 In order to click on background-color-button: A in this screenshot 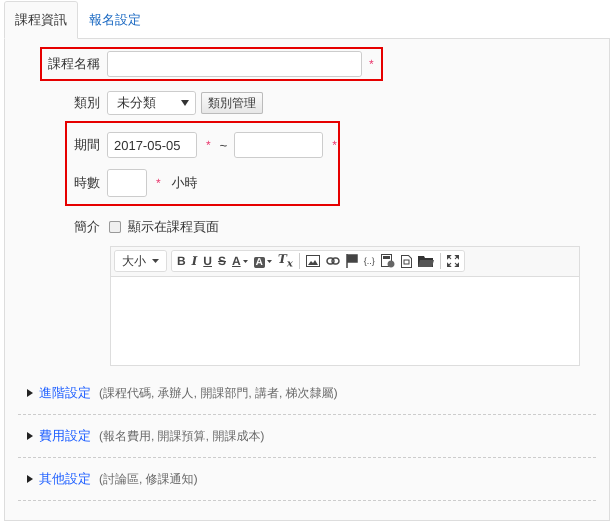, I will do `click(263, 261)`.